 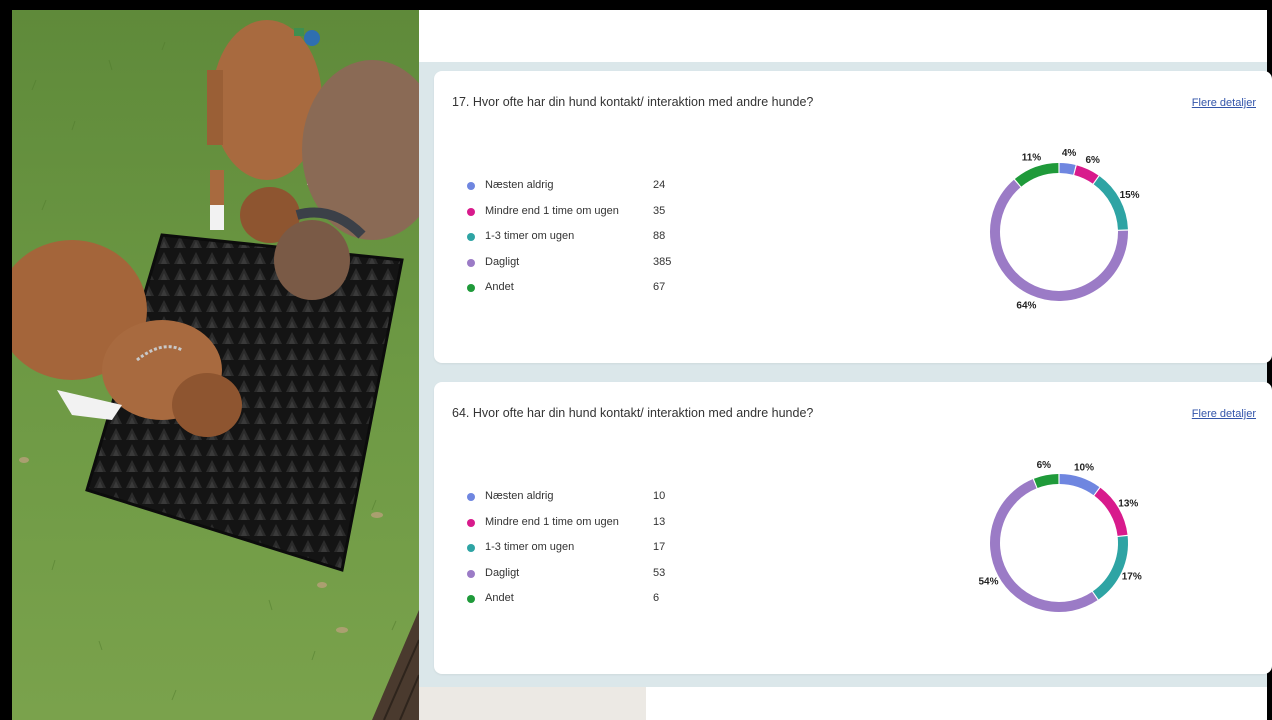 I want to click on legend-item: Dagligt 385, so click(x=582, y=269).